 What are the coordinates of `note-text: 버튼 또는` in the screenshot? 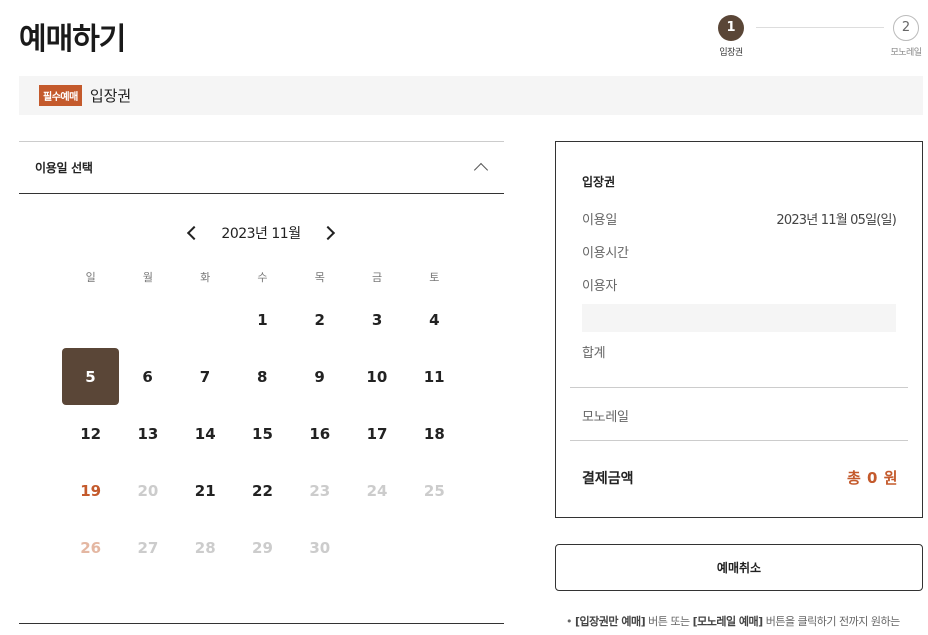 It's located at (669, 621).